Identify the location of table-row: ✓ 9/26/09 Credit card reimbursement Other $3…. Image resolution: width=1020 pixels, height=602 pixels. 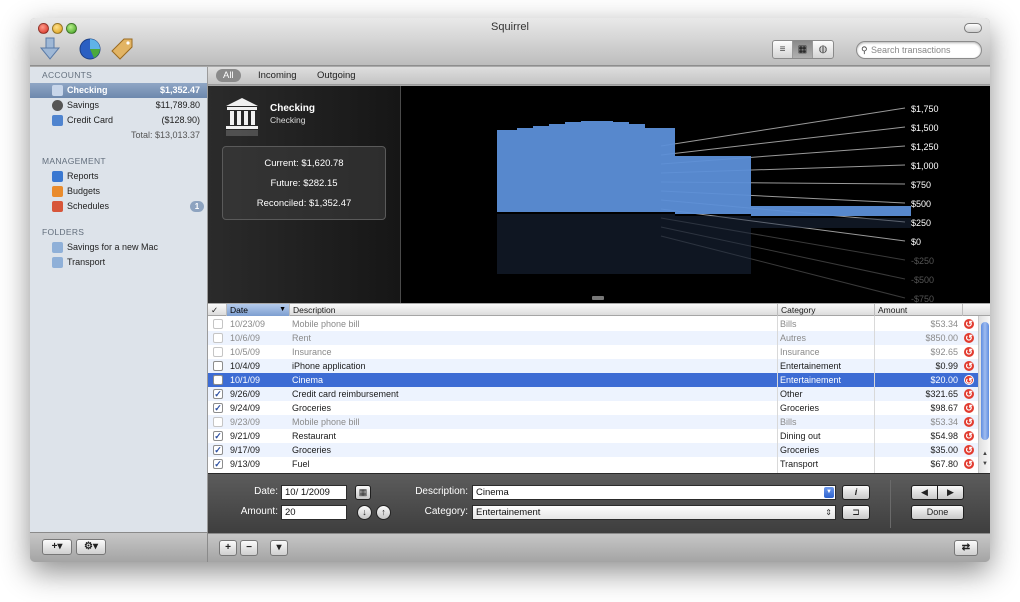
(593, 394).